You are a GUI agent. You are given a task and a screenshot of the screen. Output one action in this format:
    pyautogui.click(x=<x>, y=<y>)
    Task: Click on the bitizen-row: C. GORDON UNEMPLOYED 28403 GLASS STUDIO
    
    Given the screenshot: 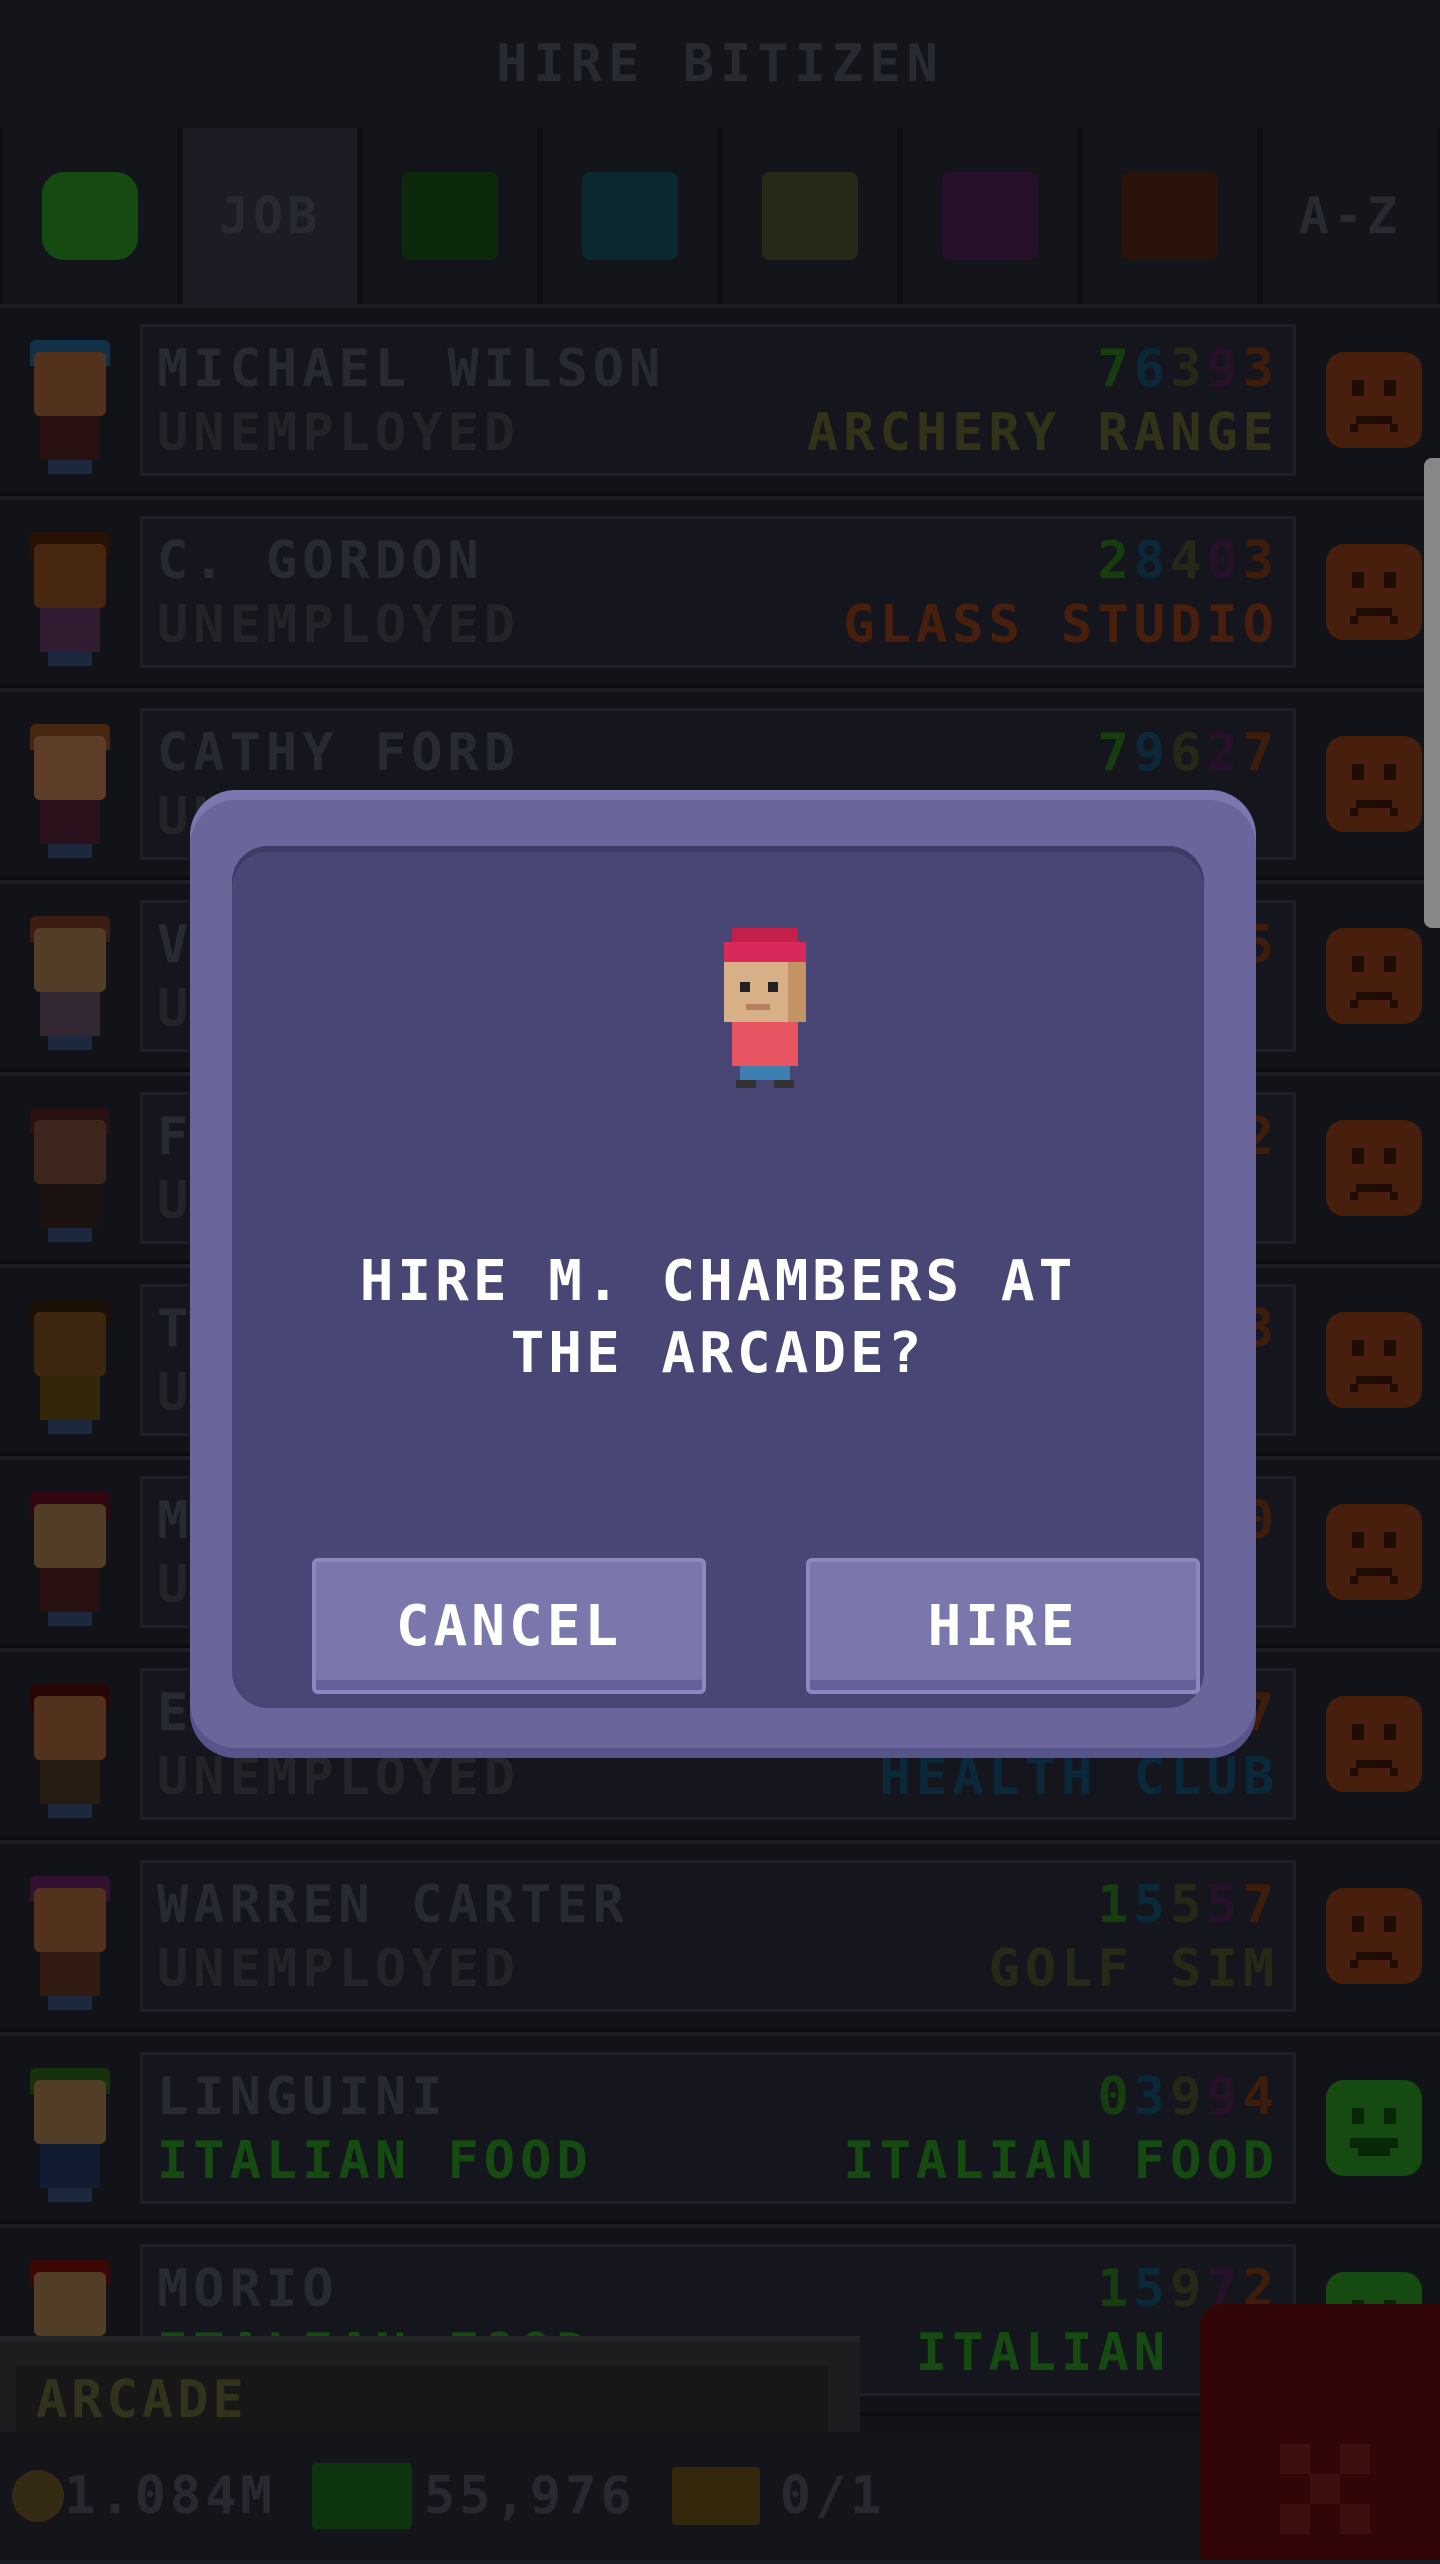 What is the action you would take?
    pyautogui.click(x=720, y=592)
    